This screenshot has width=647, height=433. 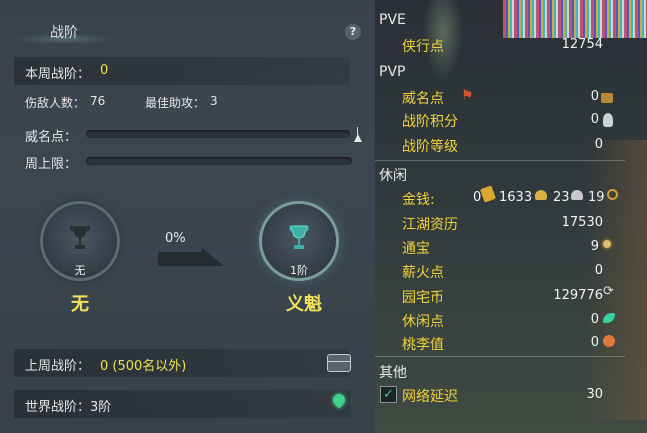 What do you see at coordinates (594, 246) in the screenshot?
I see `tongbao-value: 9` at bounding box center [594, 246].